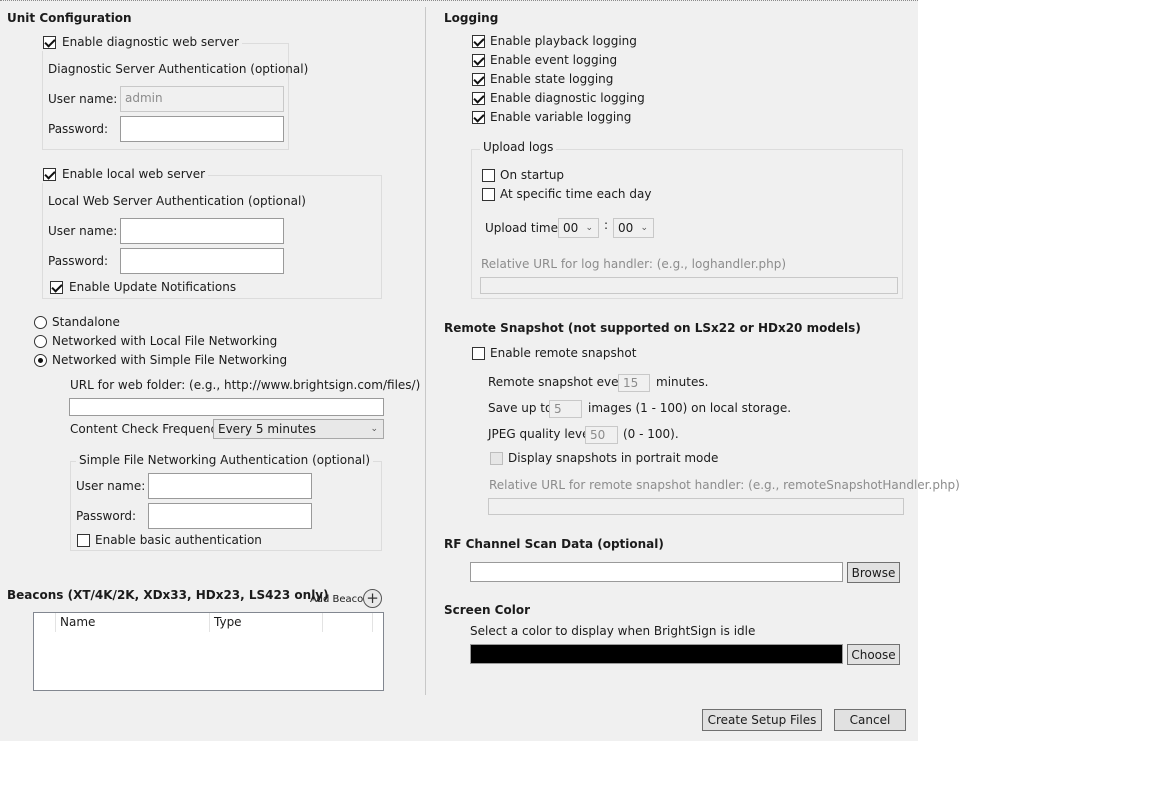 Image resolution: width=1157 pixels, height=812 pixels. I want to click on specific-time-label: At specific time each day, so click(576, 194).